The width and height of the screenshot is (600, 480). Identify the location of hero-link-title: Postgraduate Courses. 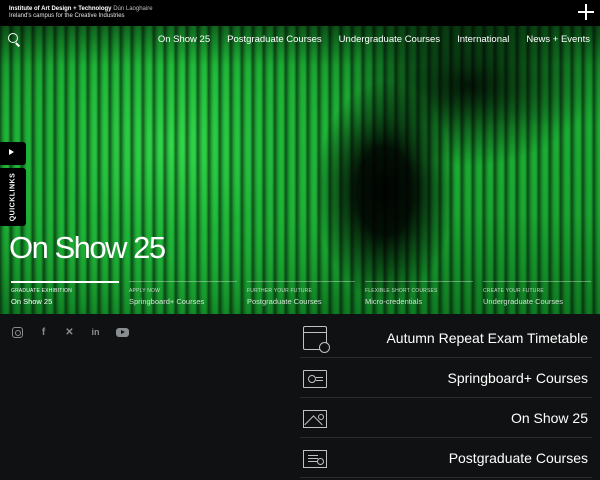
(284, 301).